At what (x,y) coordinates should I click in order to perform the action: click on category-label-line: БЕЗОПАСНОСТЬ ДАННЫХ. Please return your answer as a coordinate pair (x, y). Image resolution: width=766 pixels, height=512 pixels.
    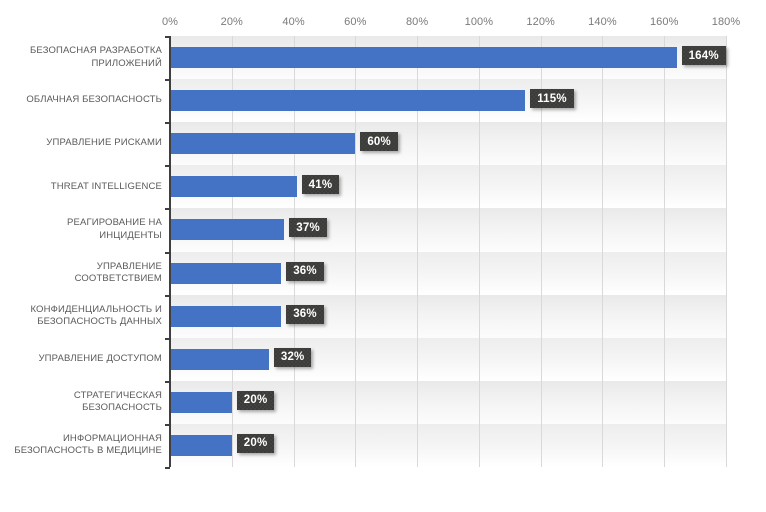
    Looking at the image, I should click on (99, 322).